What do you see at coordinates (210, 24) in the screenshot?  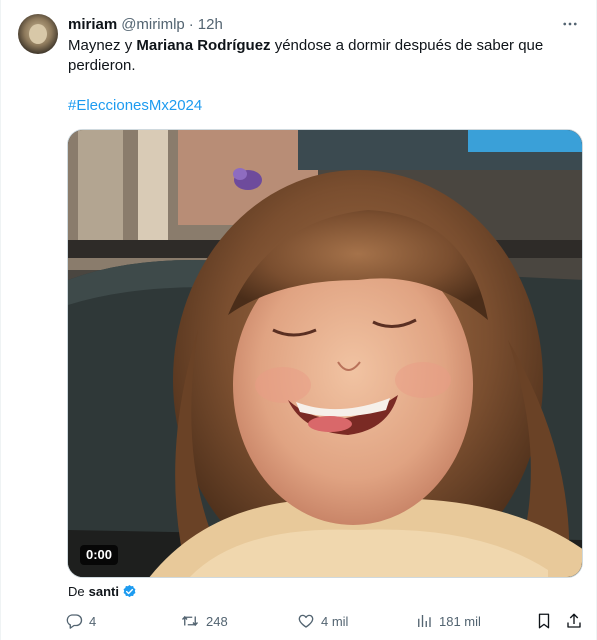 I see `post-time: 12h` at bounding box center [210, 24].